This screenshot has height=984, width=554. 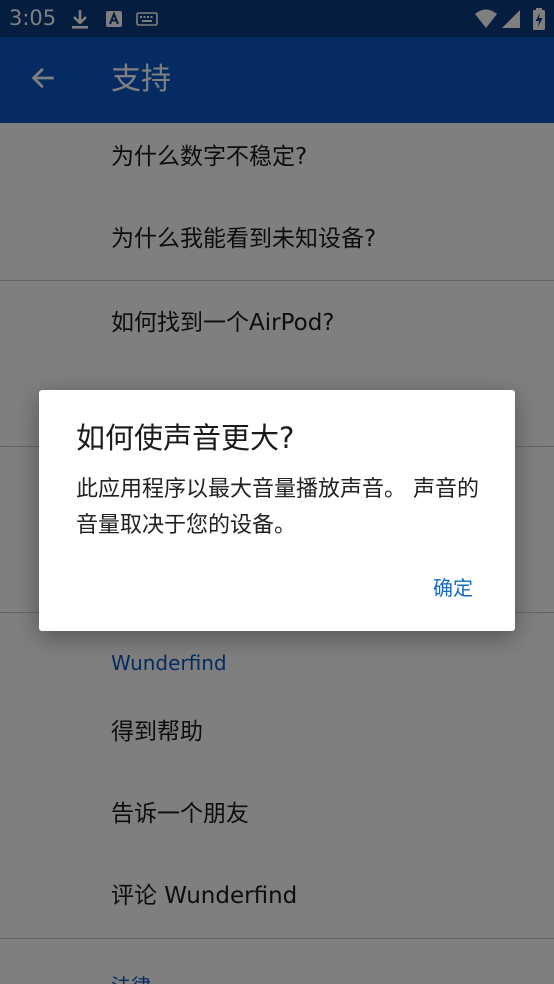 I want to click on dialog-message: 此应用程序以最大音量播放声音。 声音的音量取决于您的设备。, so click(x=277, y=507).